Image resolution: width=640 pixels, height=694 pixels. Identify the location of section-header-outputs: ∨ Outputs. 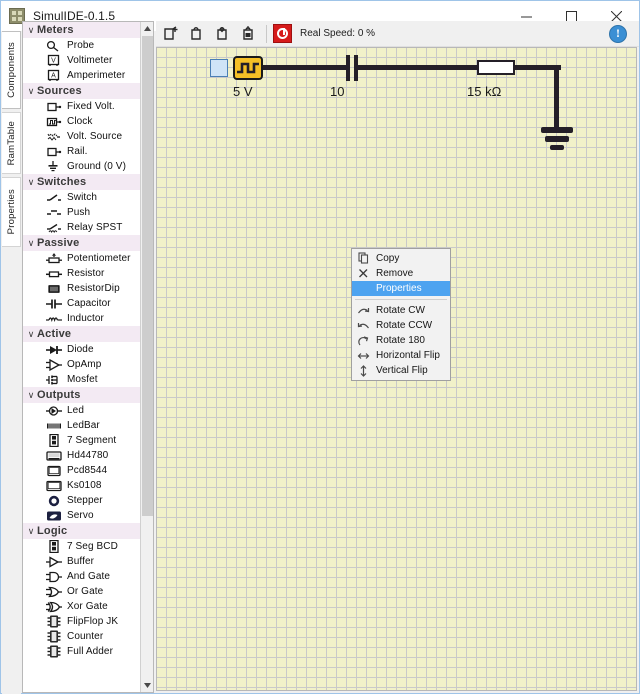
(82, 395).